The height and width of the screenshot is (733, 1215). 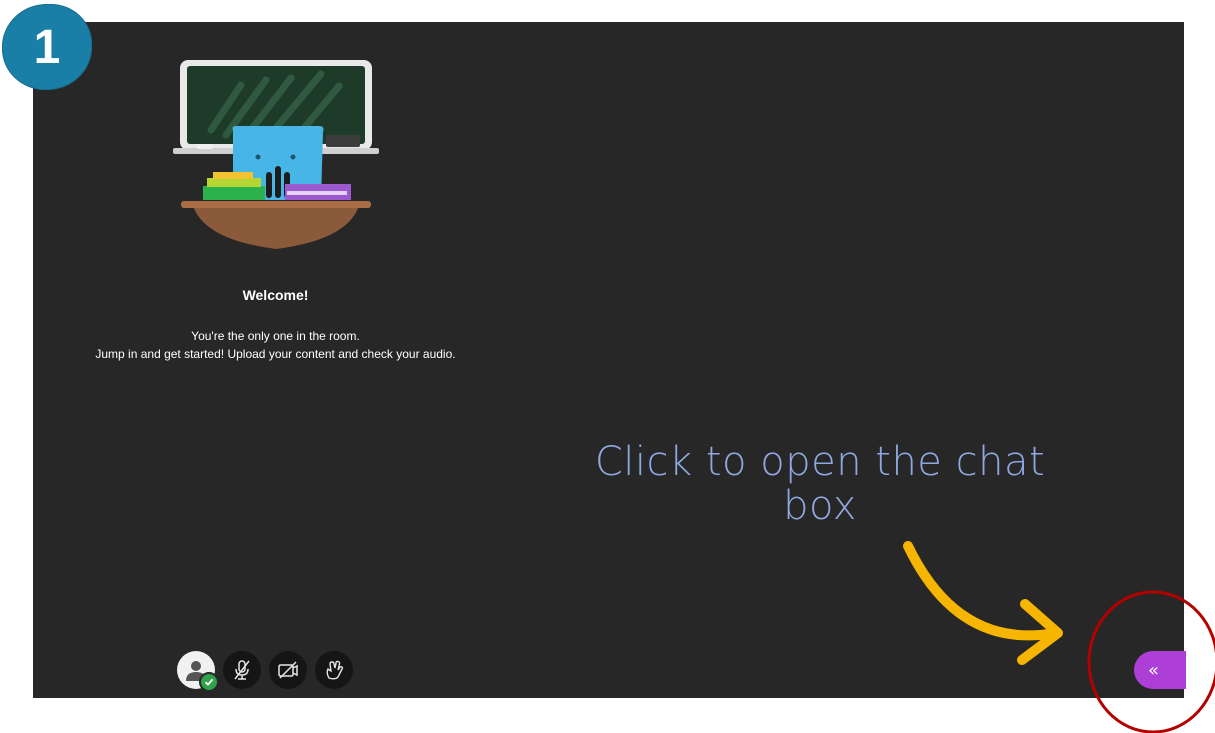 I want to click on chevron-double-left-icon: «, so click(x=1154, y=670).